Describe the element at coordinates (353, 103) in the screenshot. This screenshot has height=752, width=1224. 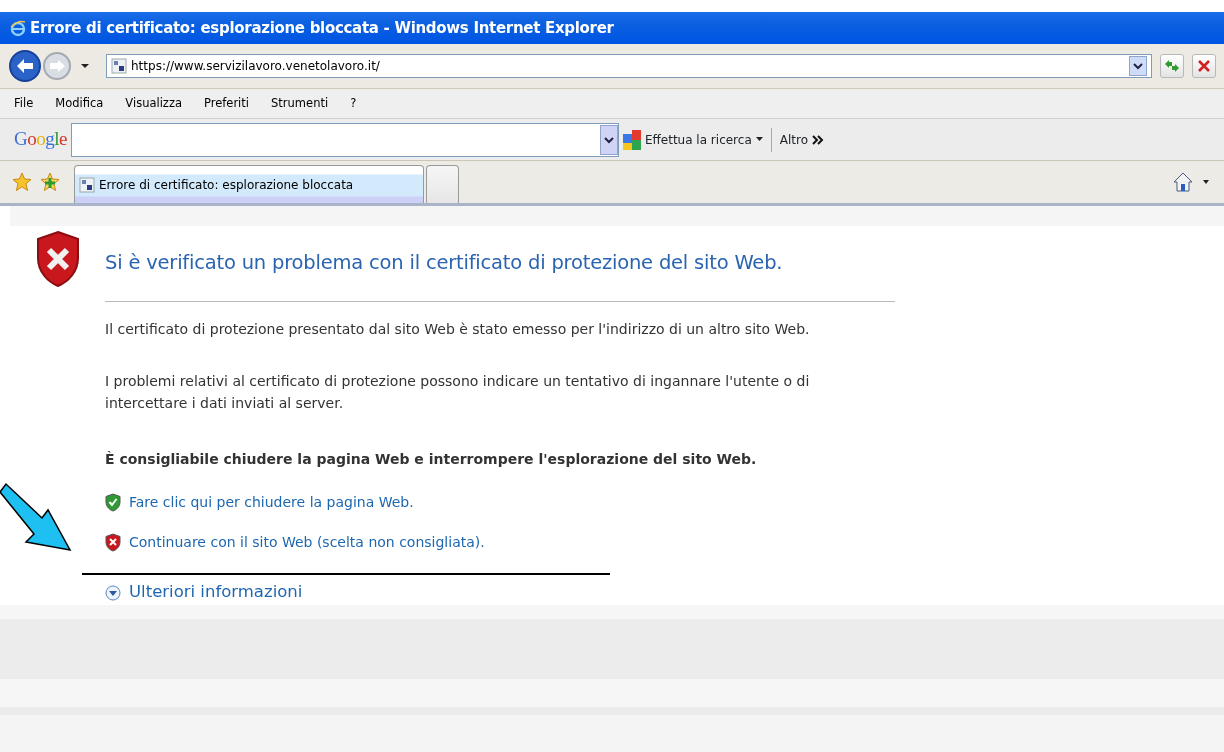
I see `menu-item: ?` at that location.